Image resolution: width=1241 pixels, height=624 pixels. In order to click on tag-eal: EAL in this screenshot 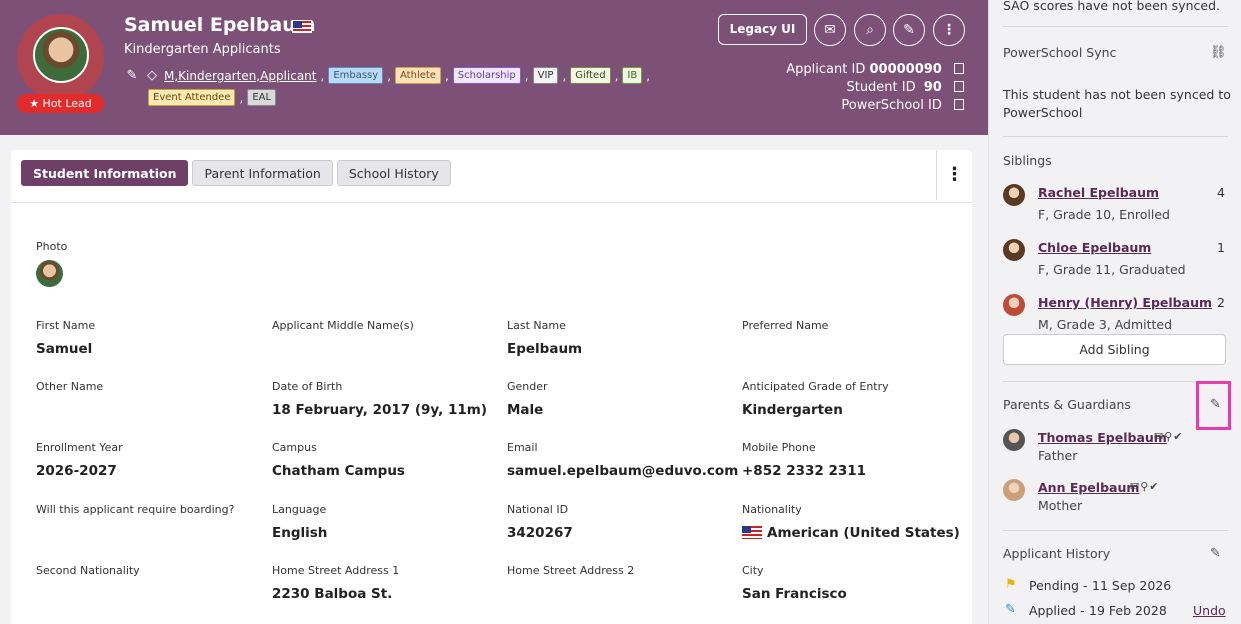, I will do `click(262, 97)`.